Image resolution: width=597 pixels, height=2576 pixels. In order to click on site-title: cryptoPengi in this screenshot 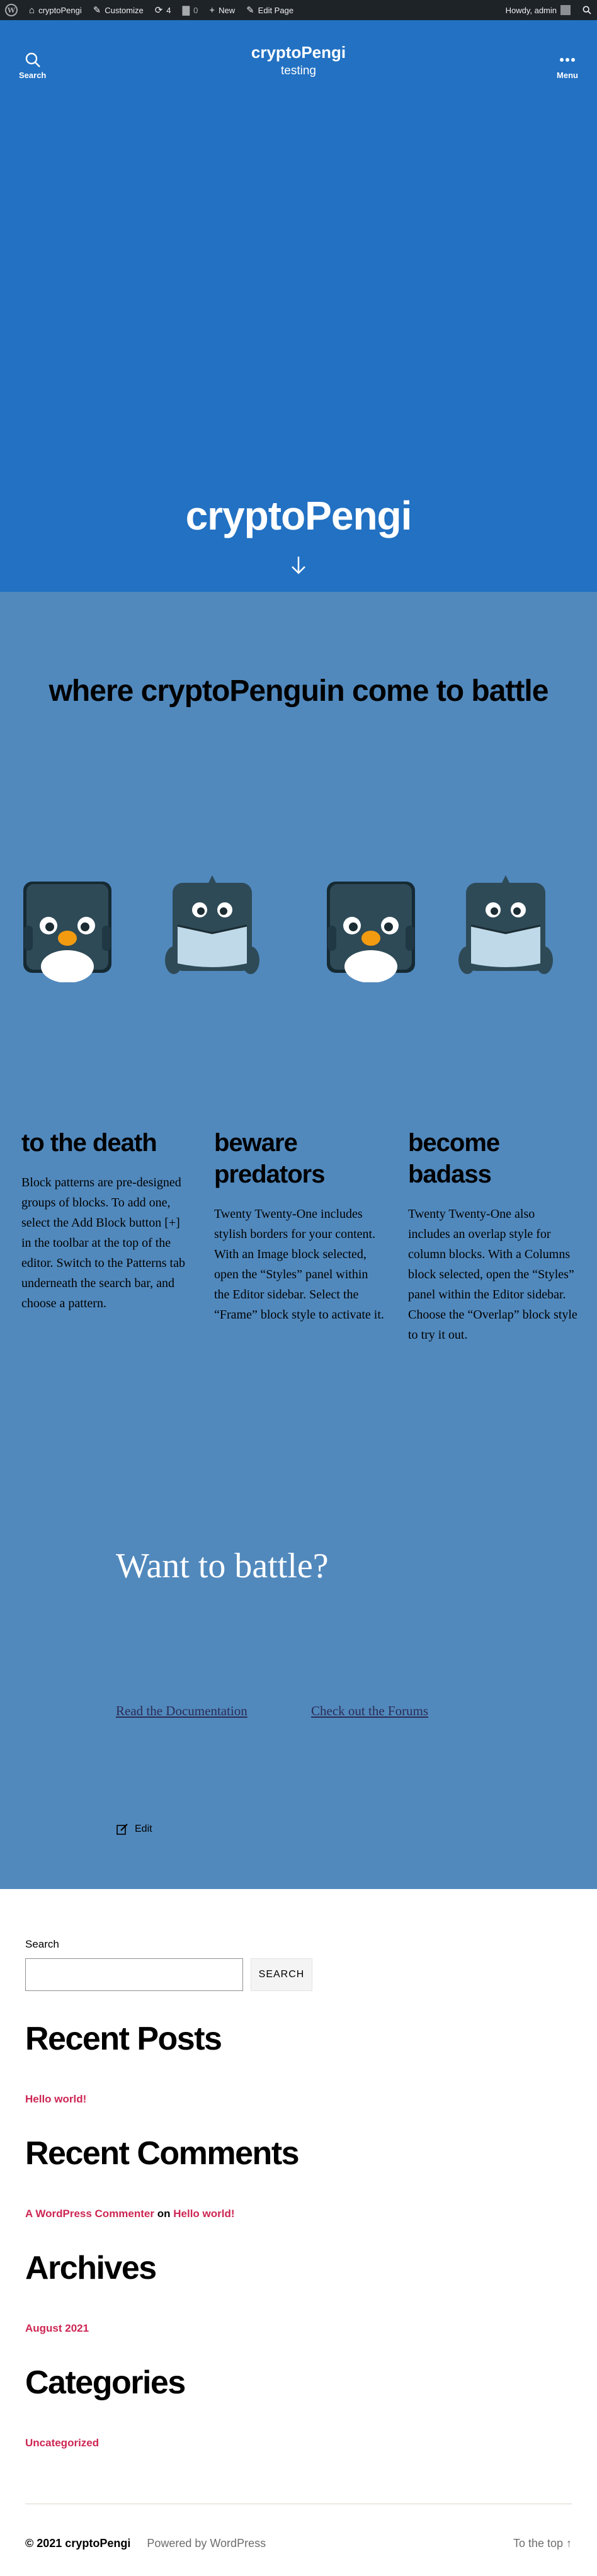, I will do `click(298, 52)`.